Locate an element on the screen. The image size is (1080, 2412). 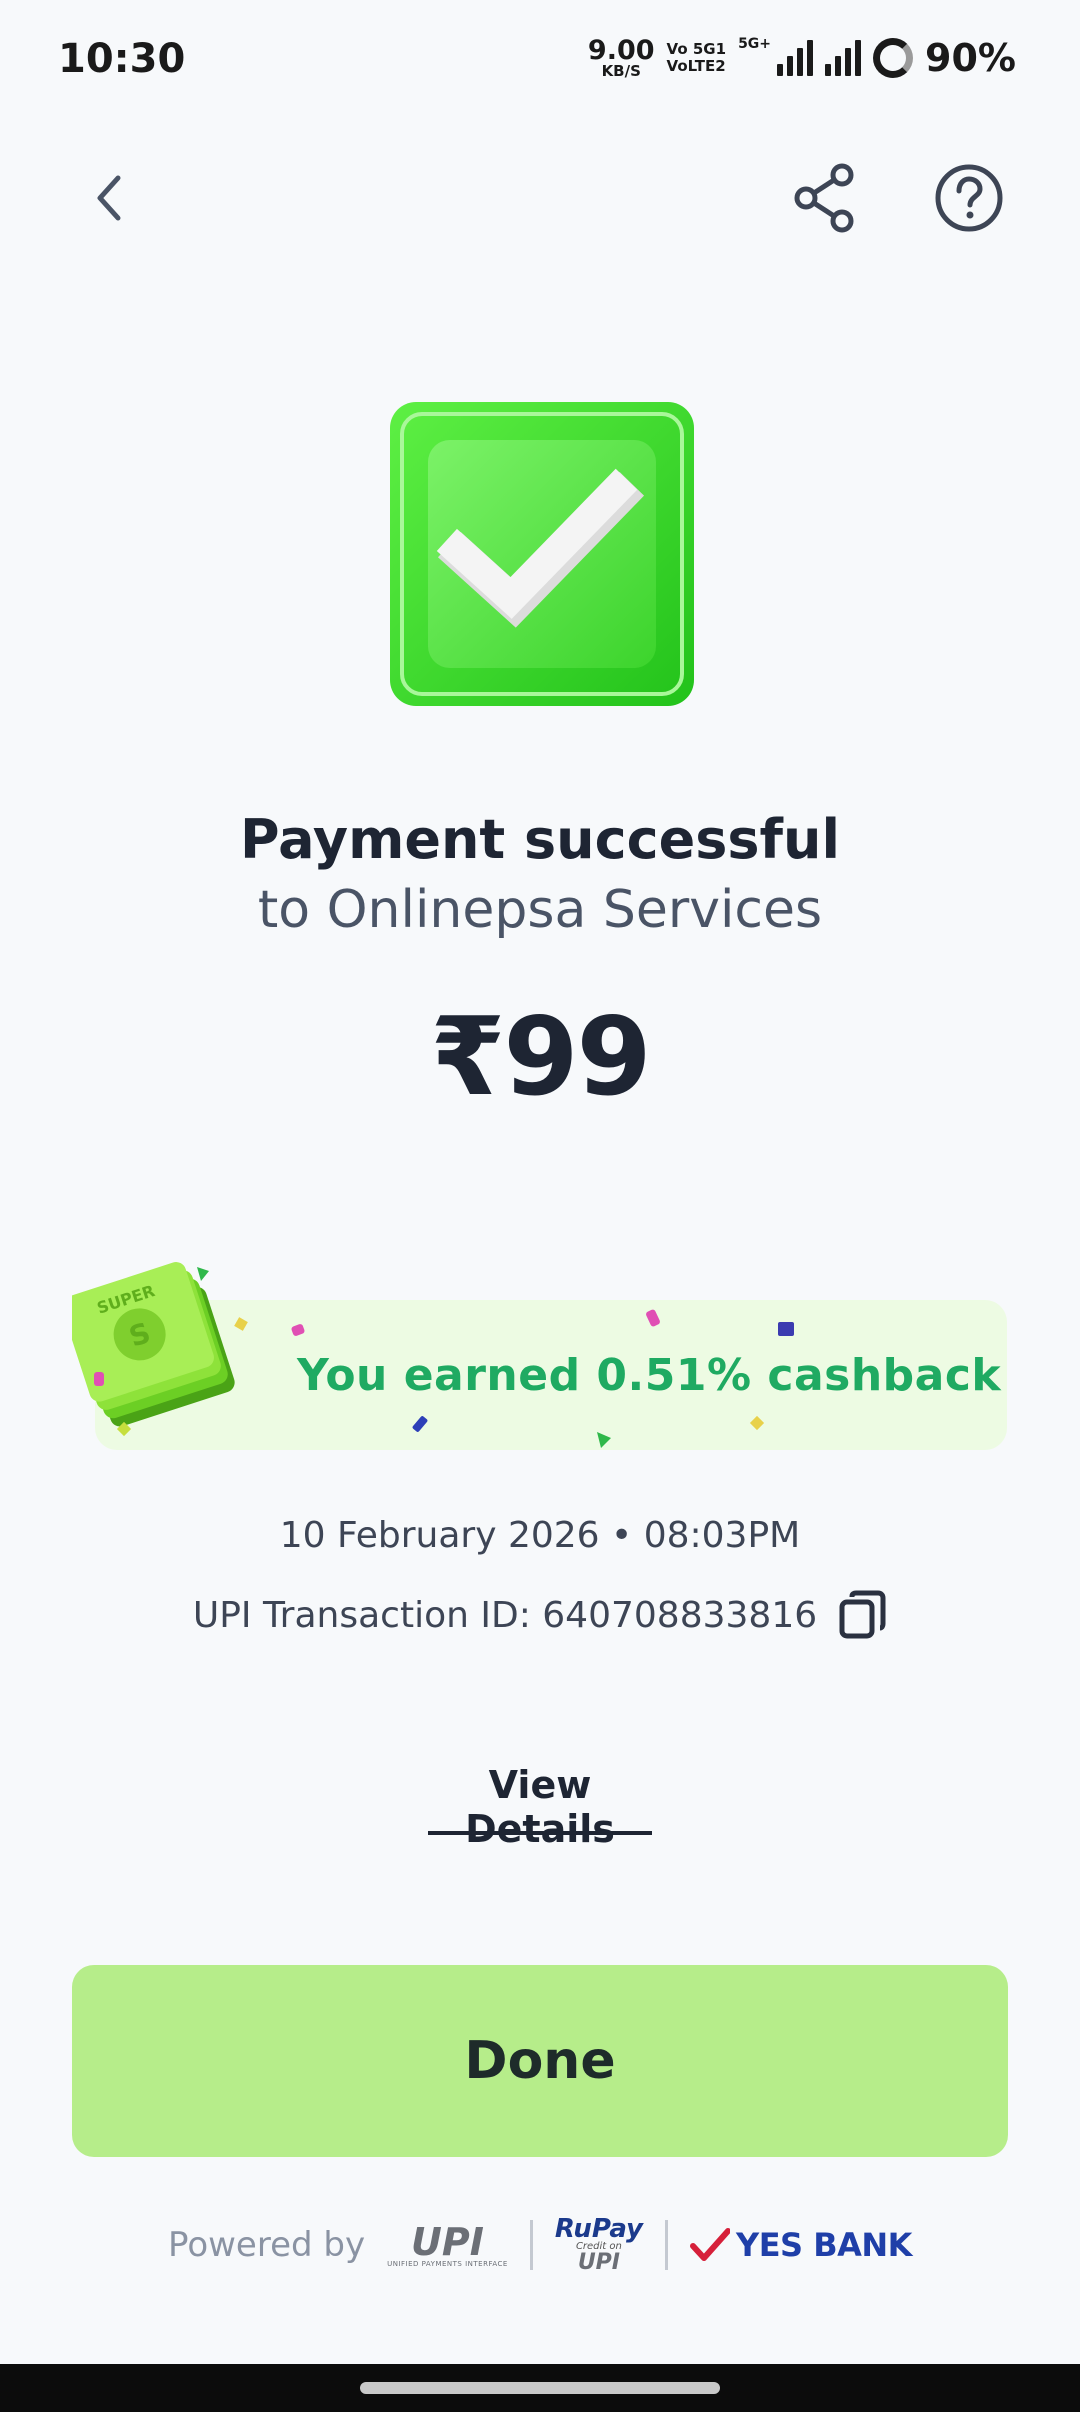
status-indicators: 9.00 KB/S Vo 5G1 VoLTE2 5G+ 90% is located at coordinates (802, 58).